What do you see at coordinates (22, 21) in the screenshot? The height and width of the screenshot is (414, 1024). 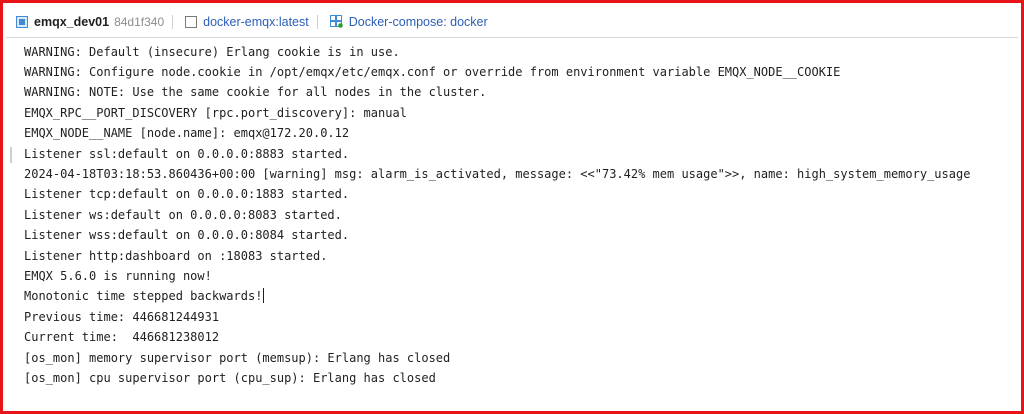 I see `container-icon` at bounding box center [22, 21].